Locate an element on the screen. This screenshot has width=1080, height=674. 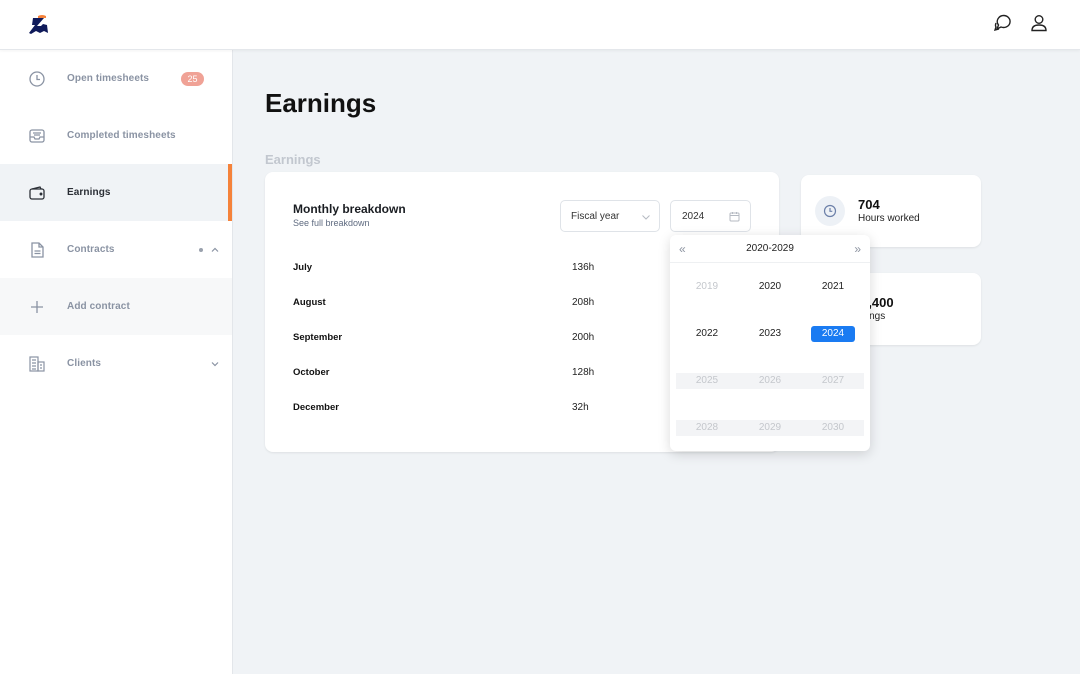
year-row: 2028 2029 2030 is located at coordinates (770, 428).